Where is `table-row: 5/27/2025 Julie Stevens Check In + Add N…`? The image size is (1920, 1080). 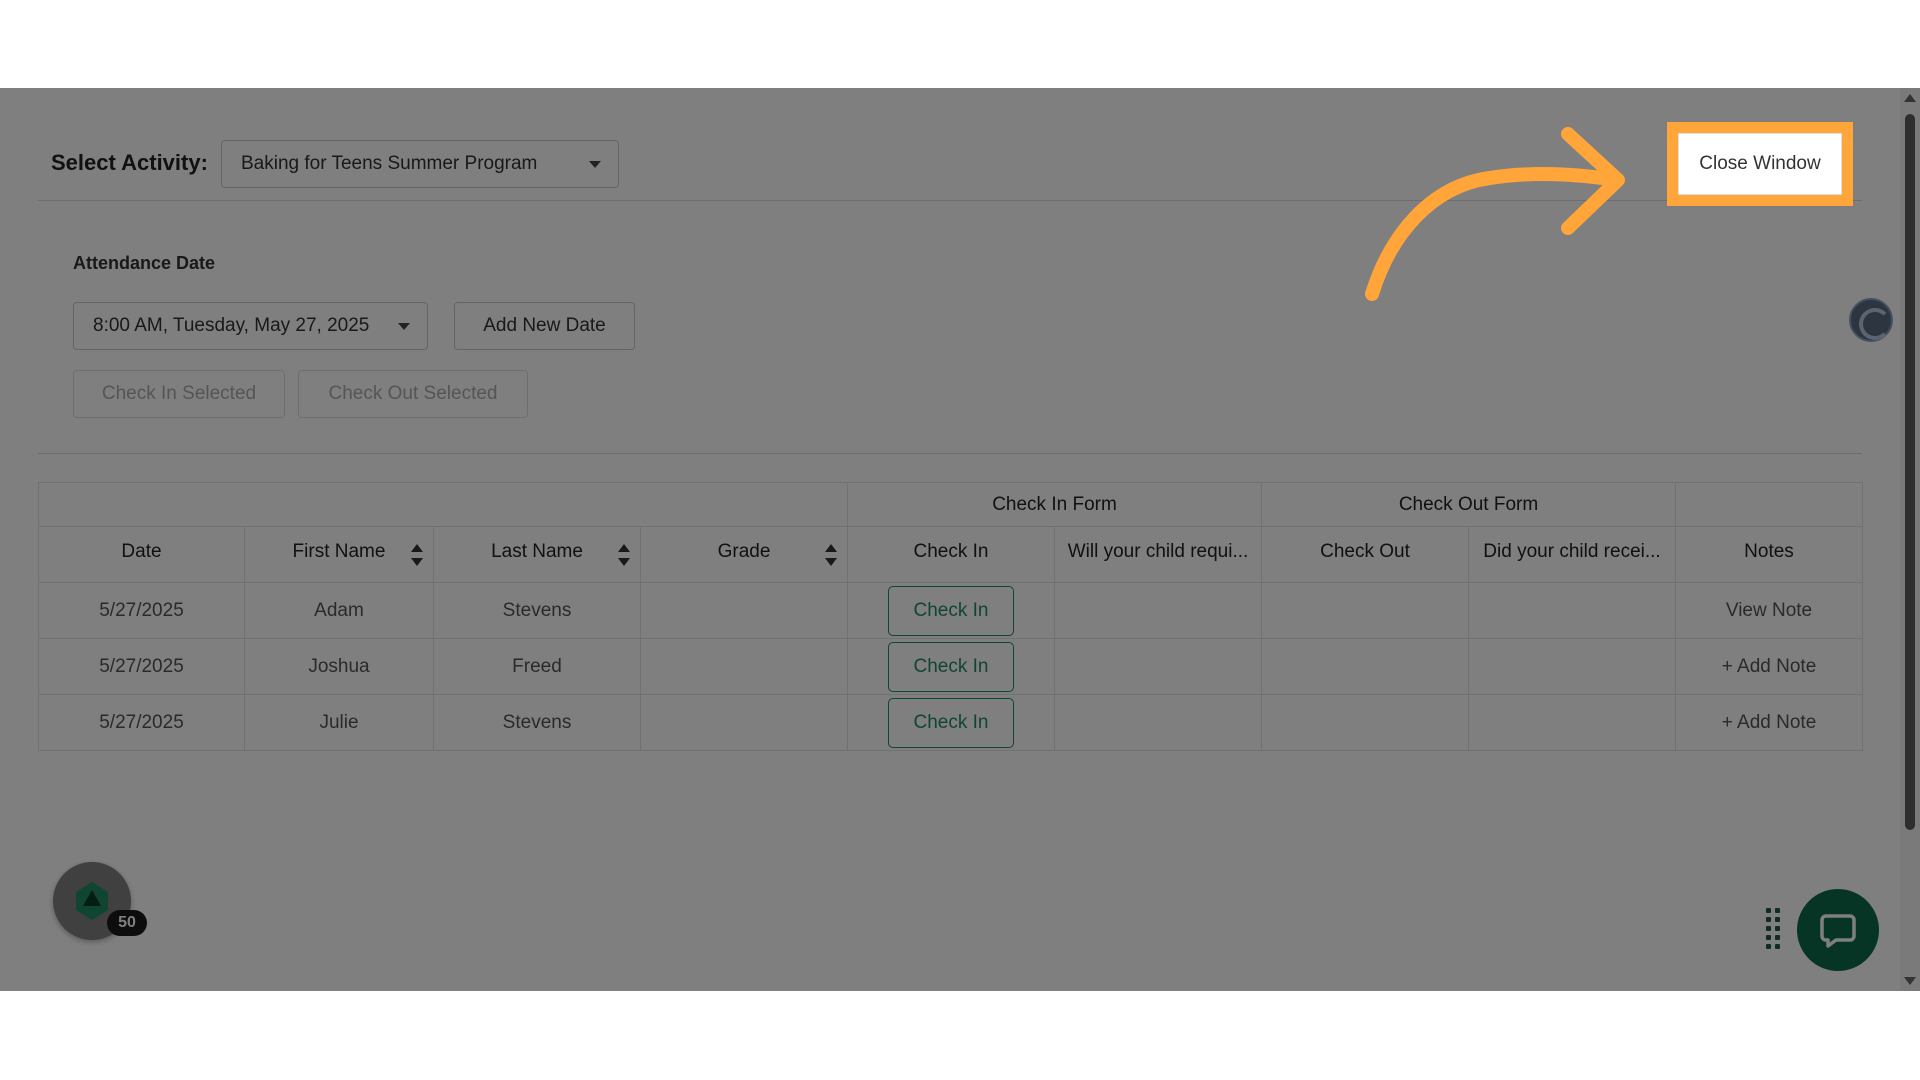 table-row: 5/27/2025 Julie Stevens Check In + Add N… is located at coordinates (950, 722).